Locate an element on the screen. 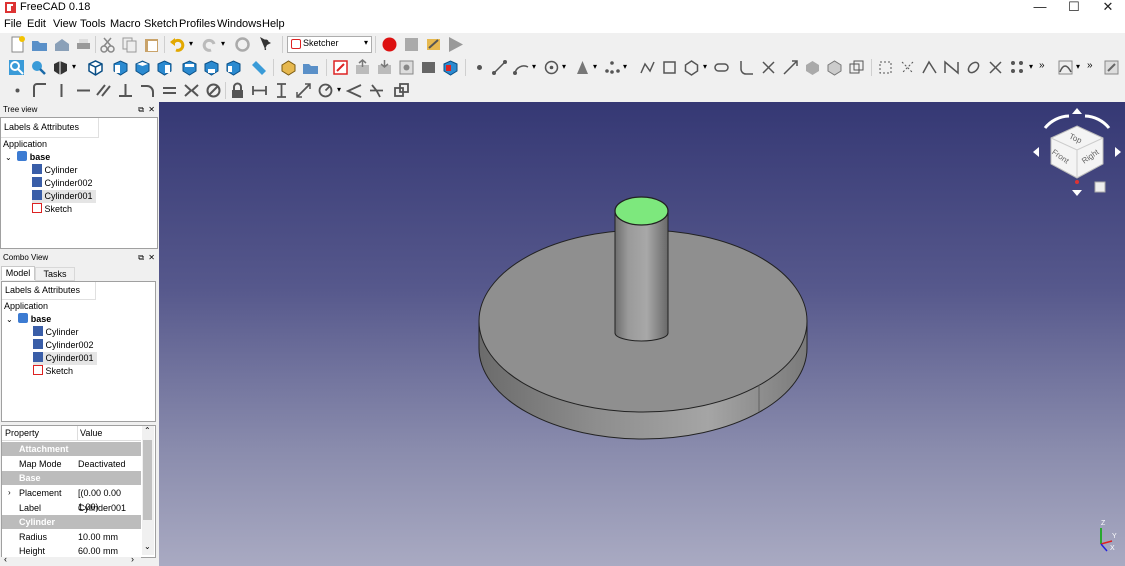 This screenshot has height=566, width=1125. scroll-down-icon: ⌄ is located at coordinates (147, 546).